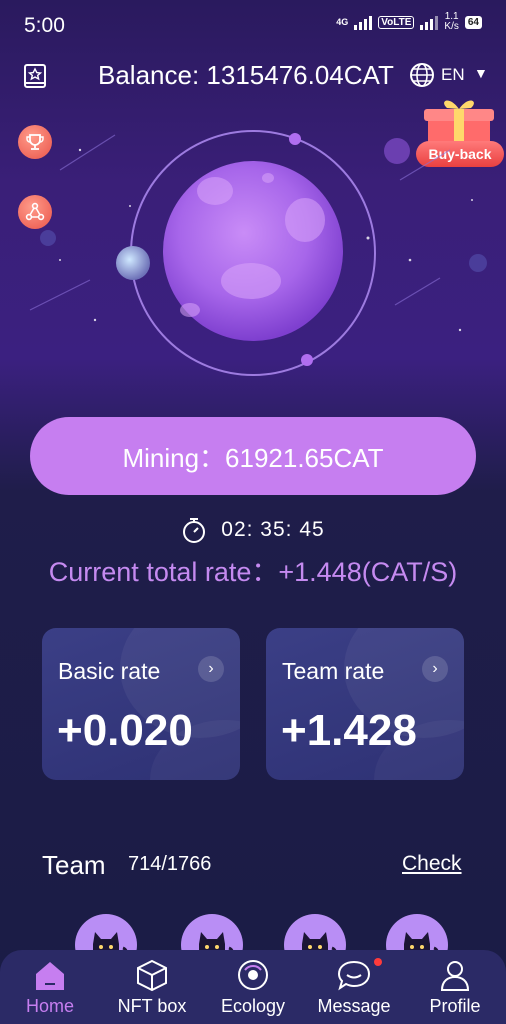  Describe the element at coordinates (253, 975) in the screenshot. I see `ecology-icon` at that location.